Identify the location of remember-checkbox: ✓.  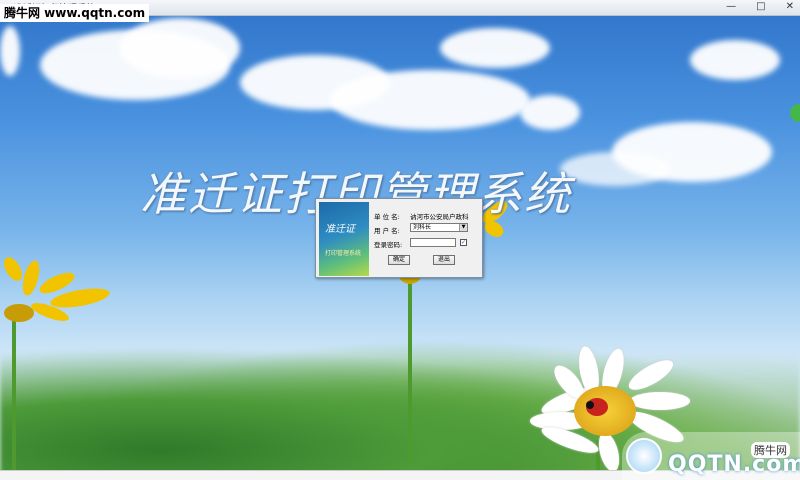
(463, 242).